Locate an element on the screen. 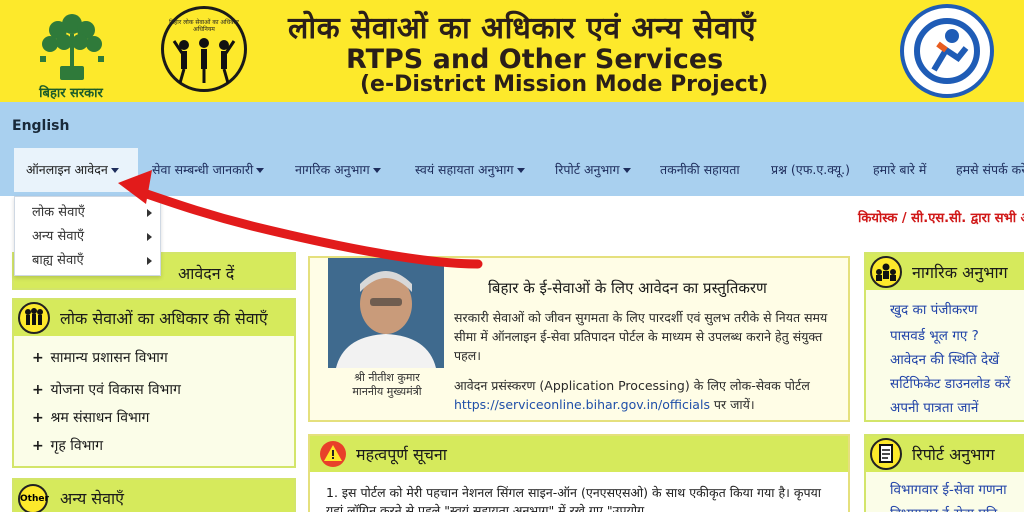 The image size is (1024, 512). government-name: बिहार सरकार is located at coordinates (71, 93).